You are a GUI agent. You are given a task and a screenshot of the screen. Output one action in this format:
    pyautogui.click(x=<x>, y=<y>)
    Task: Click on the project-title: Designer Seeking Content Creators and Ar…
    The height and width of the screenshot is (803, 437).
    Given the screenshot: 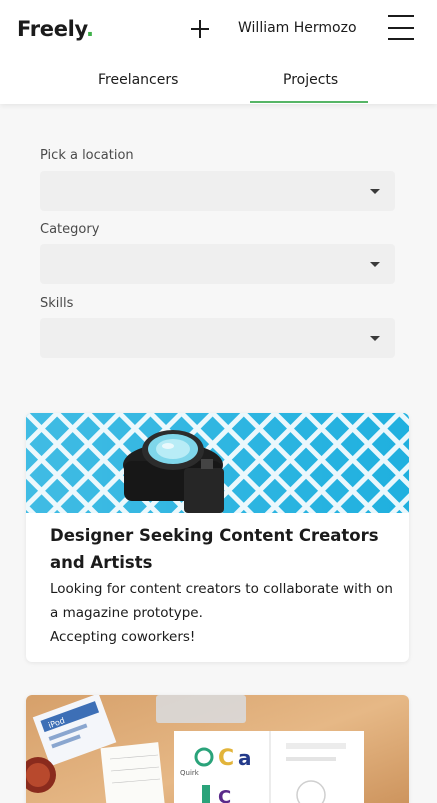 What is the action you would take?
    pyautogui.click(x=214, y=549)
    